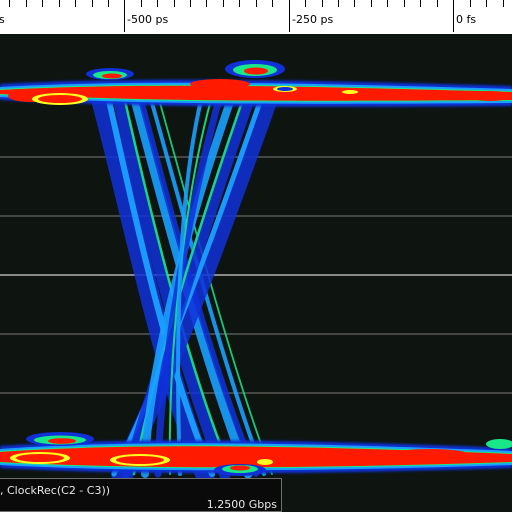  I want to click on data-rate-readout: 1.2500 Gbps, so click(241, 504).